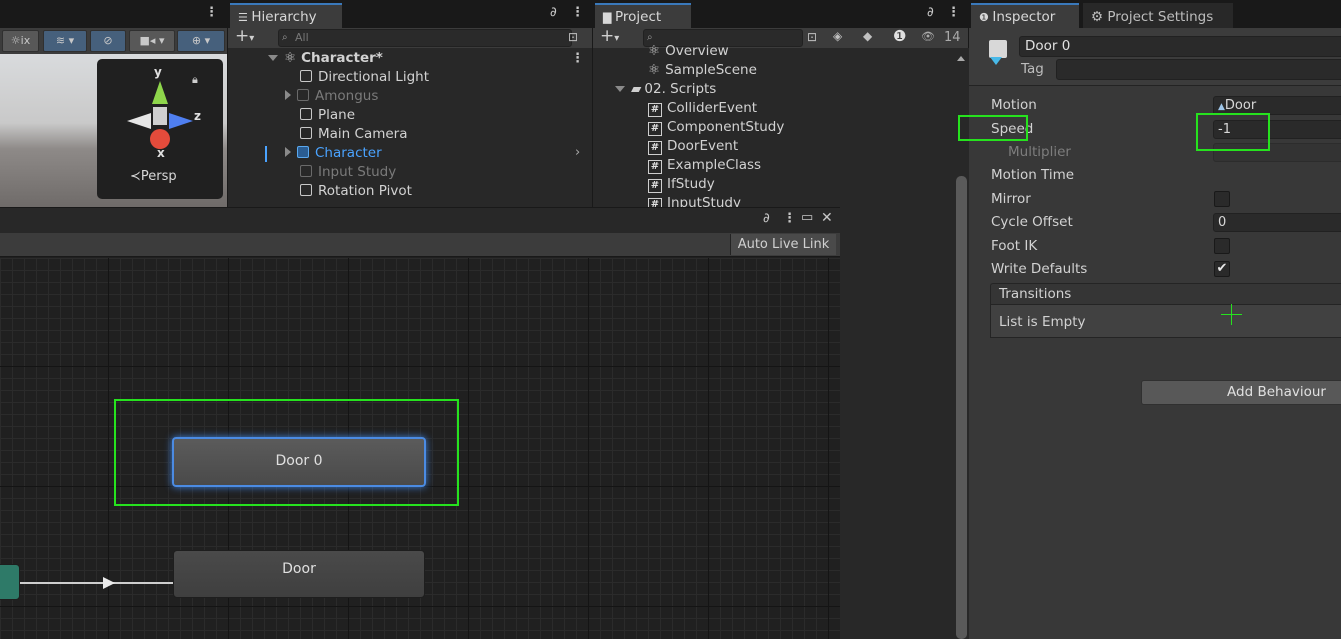 The width and height of the screenshot is (1341, 639). I want to click on project-item: # ColliderEvent, so click(702, 108).